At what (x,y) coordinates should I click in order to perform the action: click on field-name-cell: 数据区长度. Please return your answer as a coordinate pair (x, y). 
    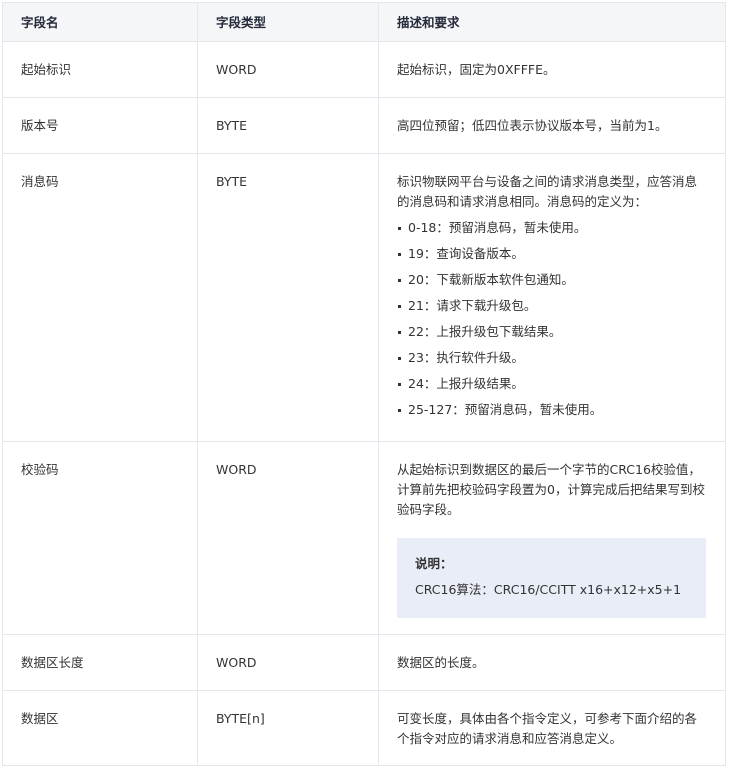
    Looking at the image, I should click on (100, 662).